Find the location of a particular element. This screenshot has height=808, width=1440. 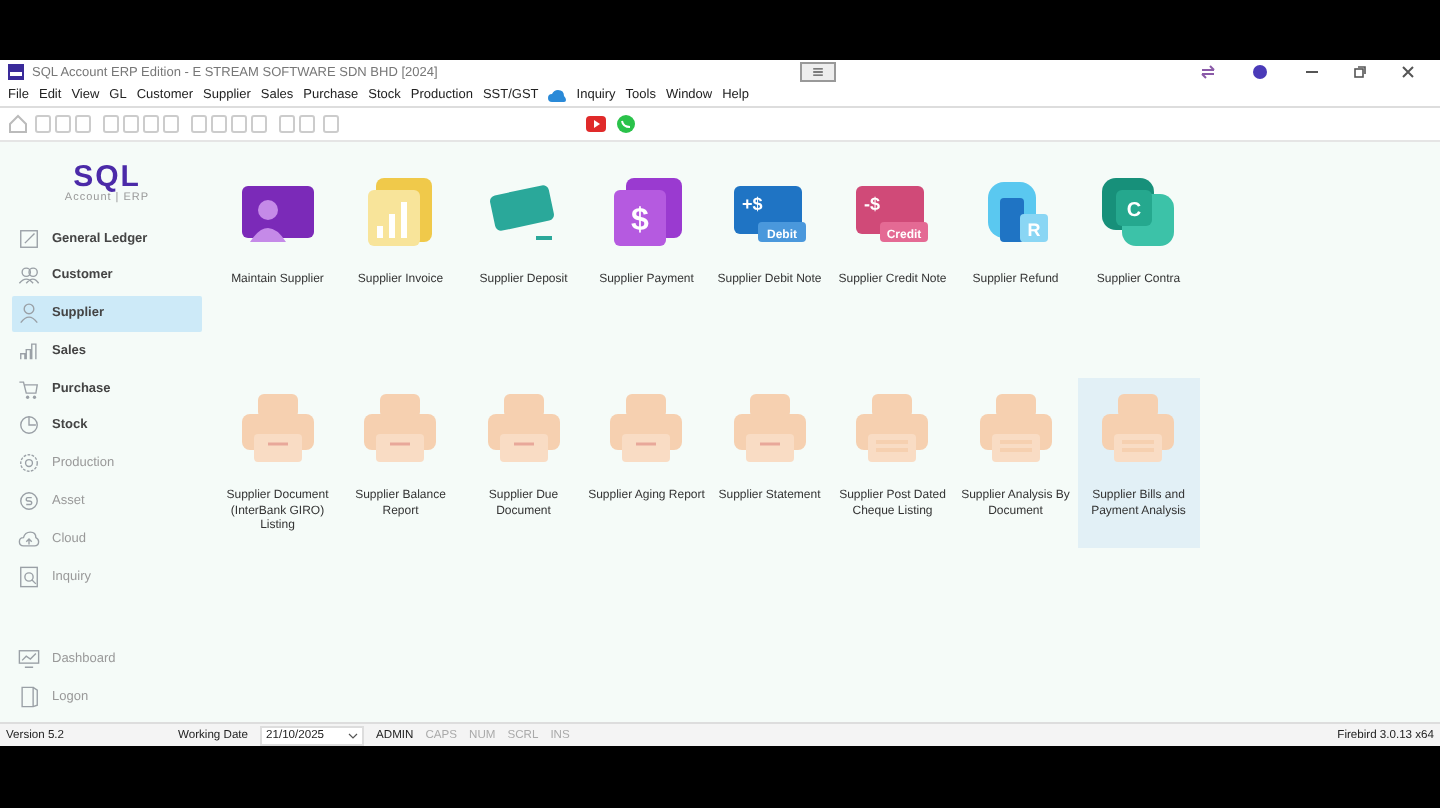

swap-icon is located at coordinates (1208, 72).